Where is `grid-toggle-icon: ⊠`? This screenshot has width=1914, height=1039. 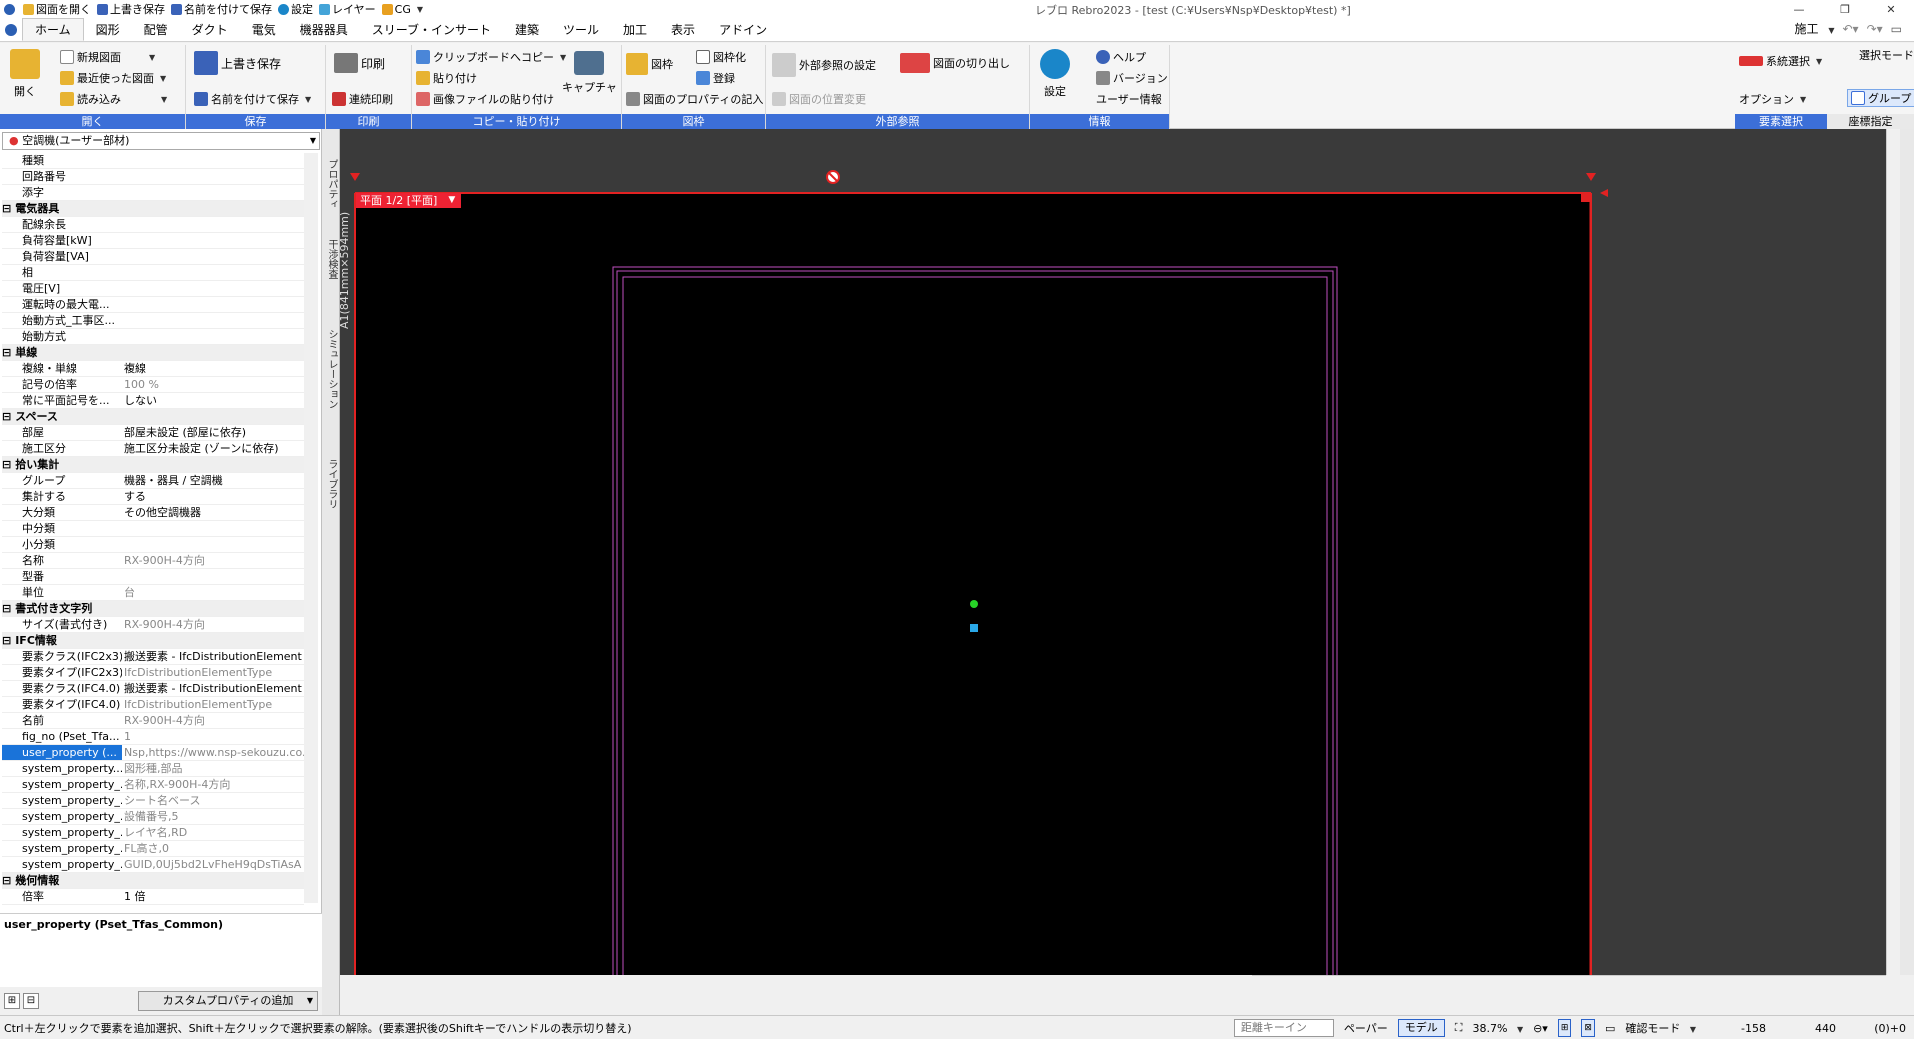 grid-toggle-icon: ⊠ is located at coordinates (1588, 1028).